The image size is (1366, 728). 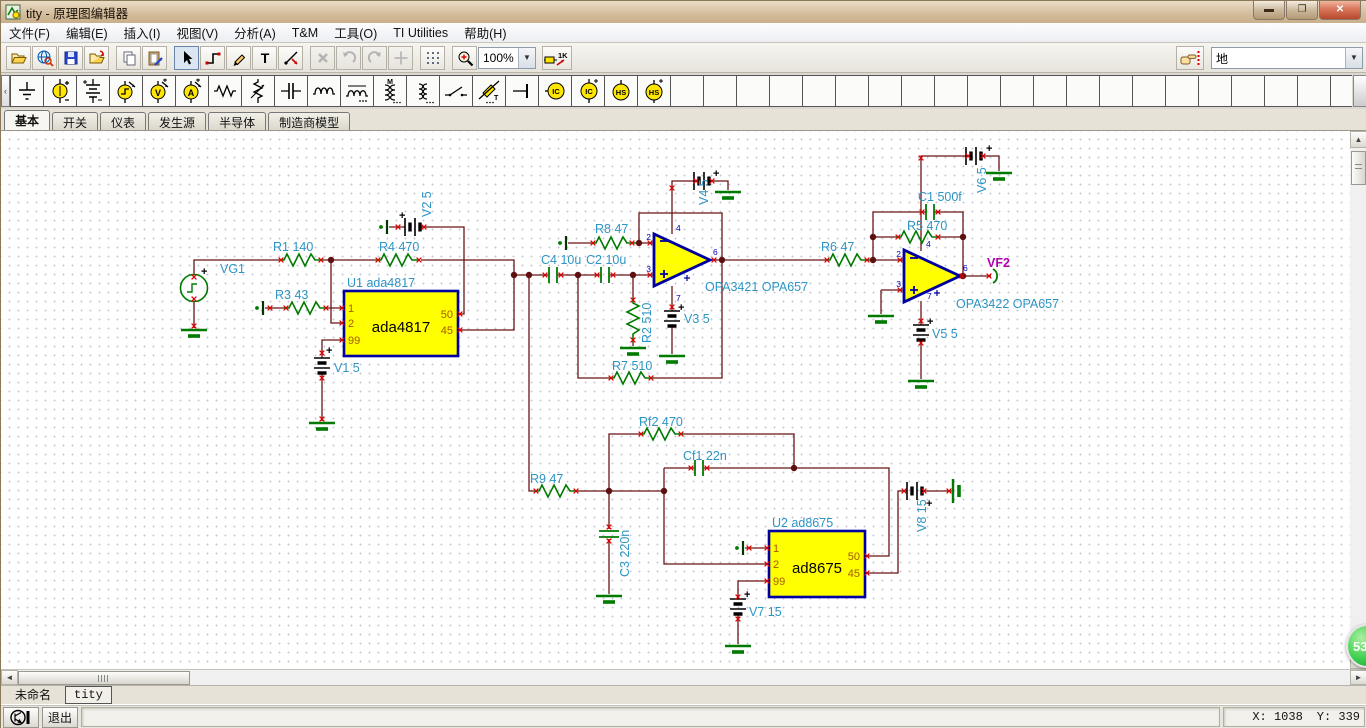 What do you see at coordinates (192, 91) in the screenshot?
I see `palette-ammeter: A` at bounding box center [192, 91].